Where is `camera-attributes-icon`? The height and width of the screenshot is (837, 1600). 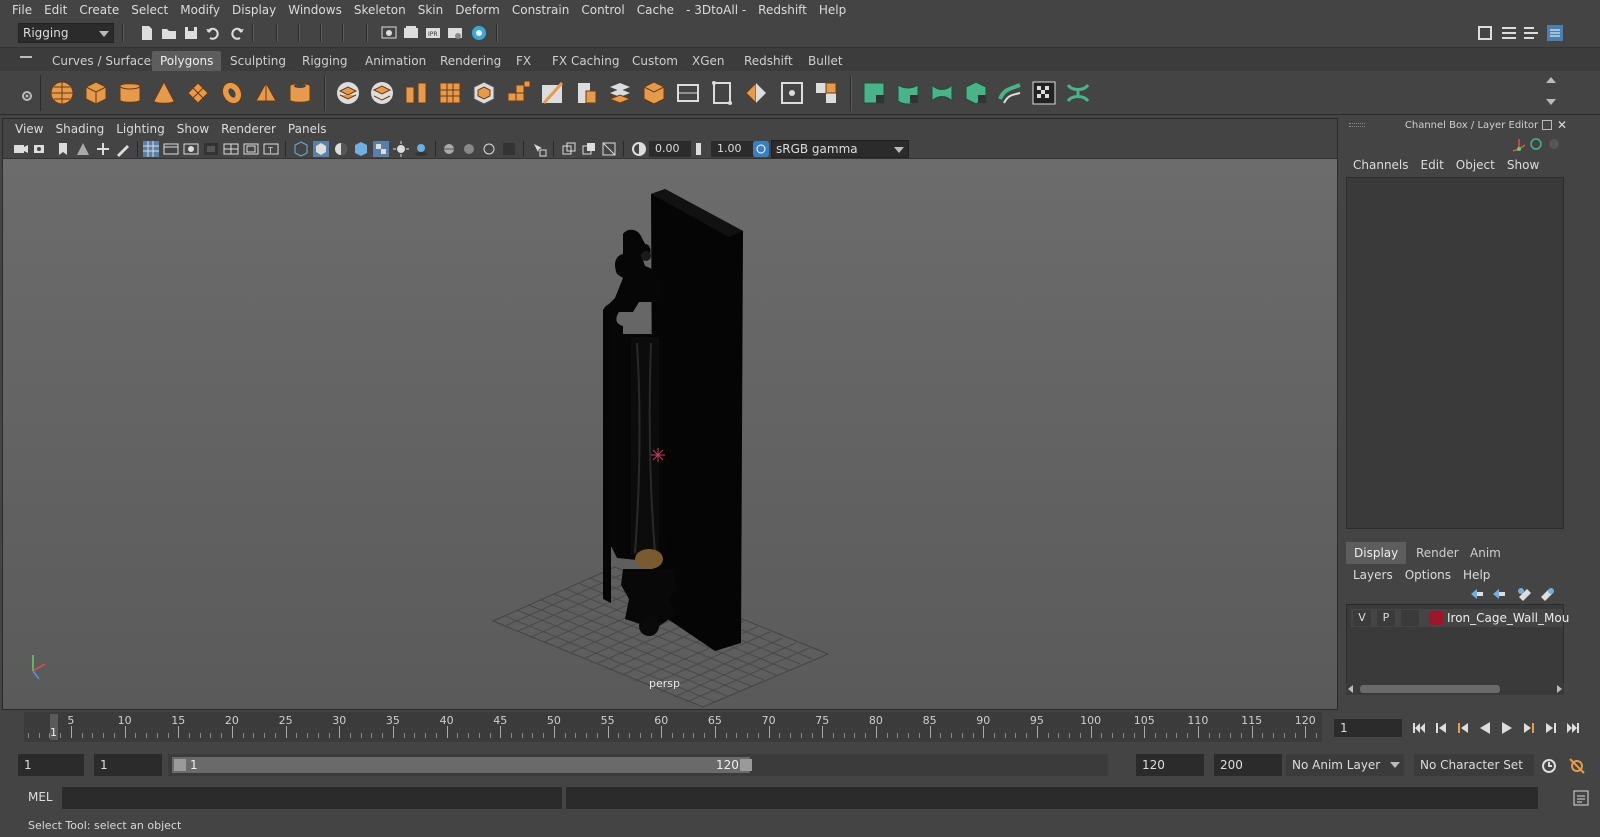 camera-attributes-icon is located at coordinates (41, 149).